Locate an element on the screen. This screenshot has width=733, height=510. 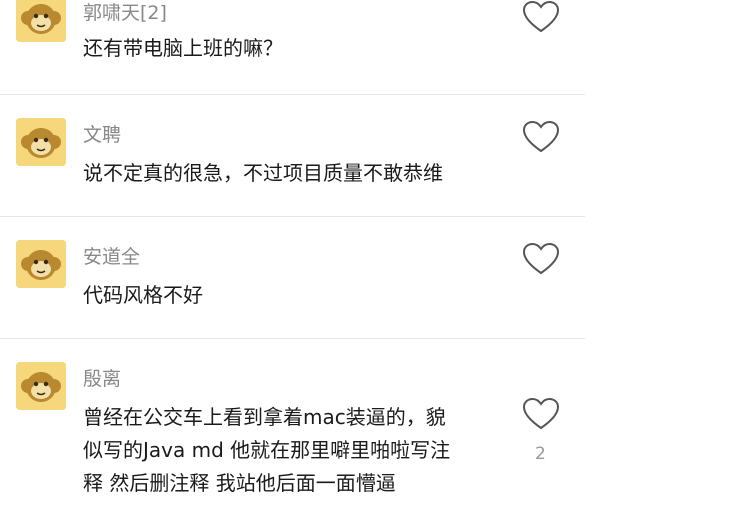
comment-username: 郭啸天[2] is located at coordinates (125, 13).